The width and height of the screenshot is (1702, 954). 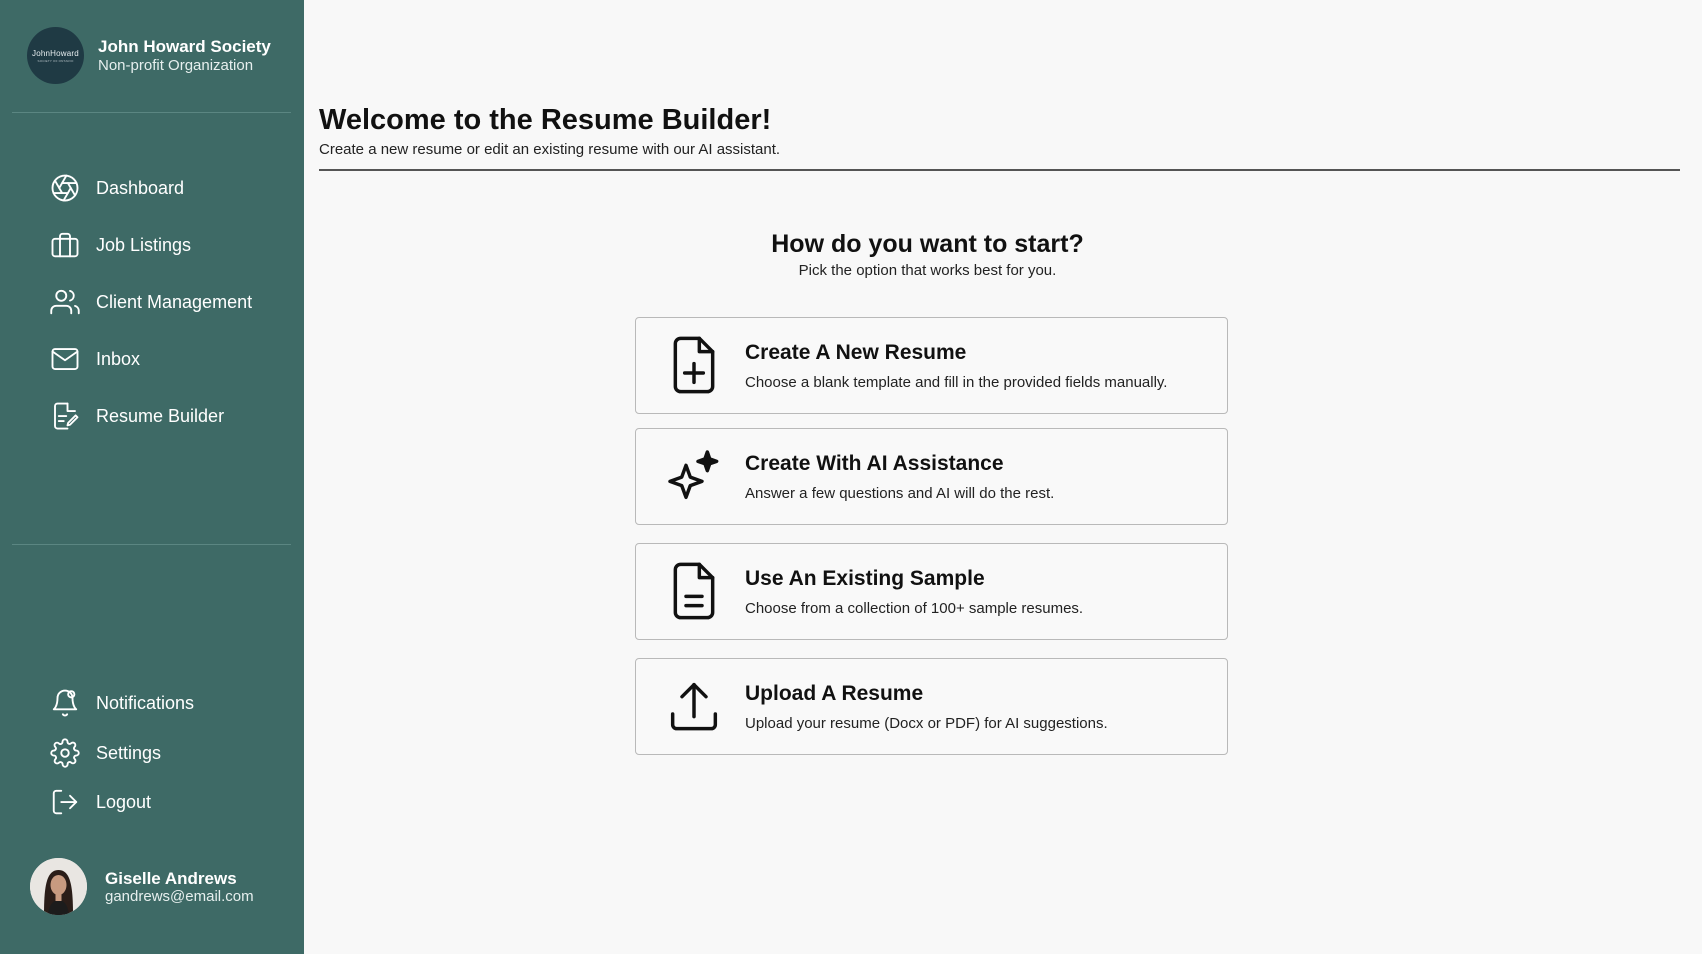 I want to click on logo-subtext: SOCIETY OF ONTARIO, so click(x=55, y=60).